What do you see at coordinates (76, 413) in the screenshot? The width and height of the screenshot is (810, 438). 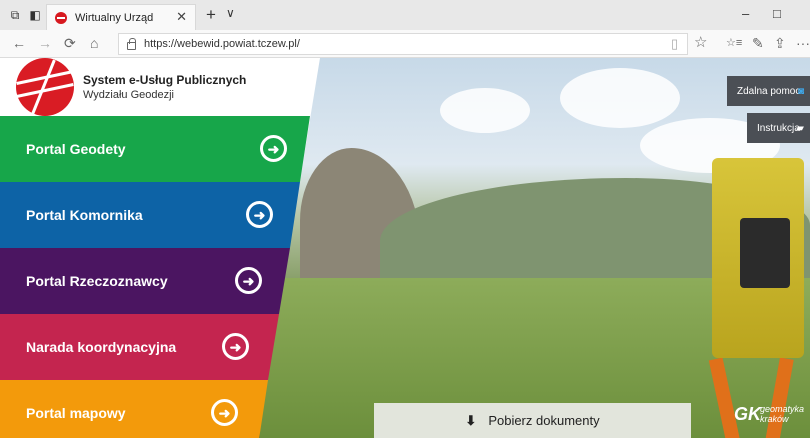 I see `portal-label: Portal mapowy` at bounding box center [76, 413].